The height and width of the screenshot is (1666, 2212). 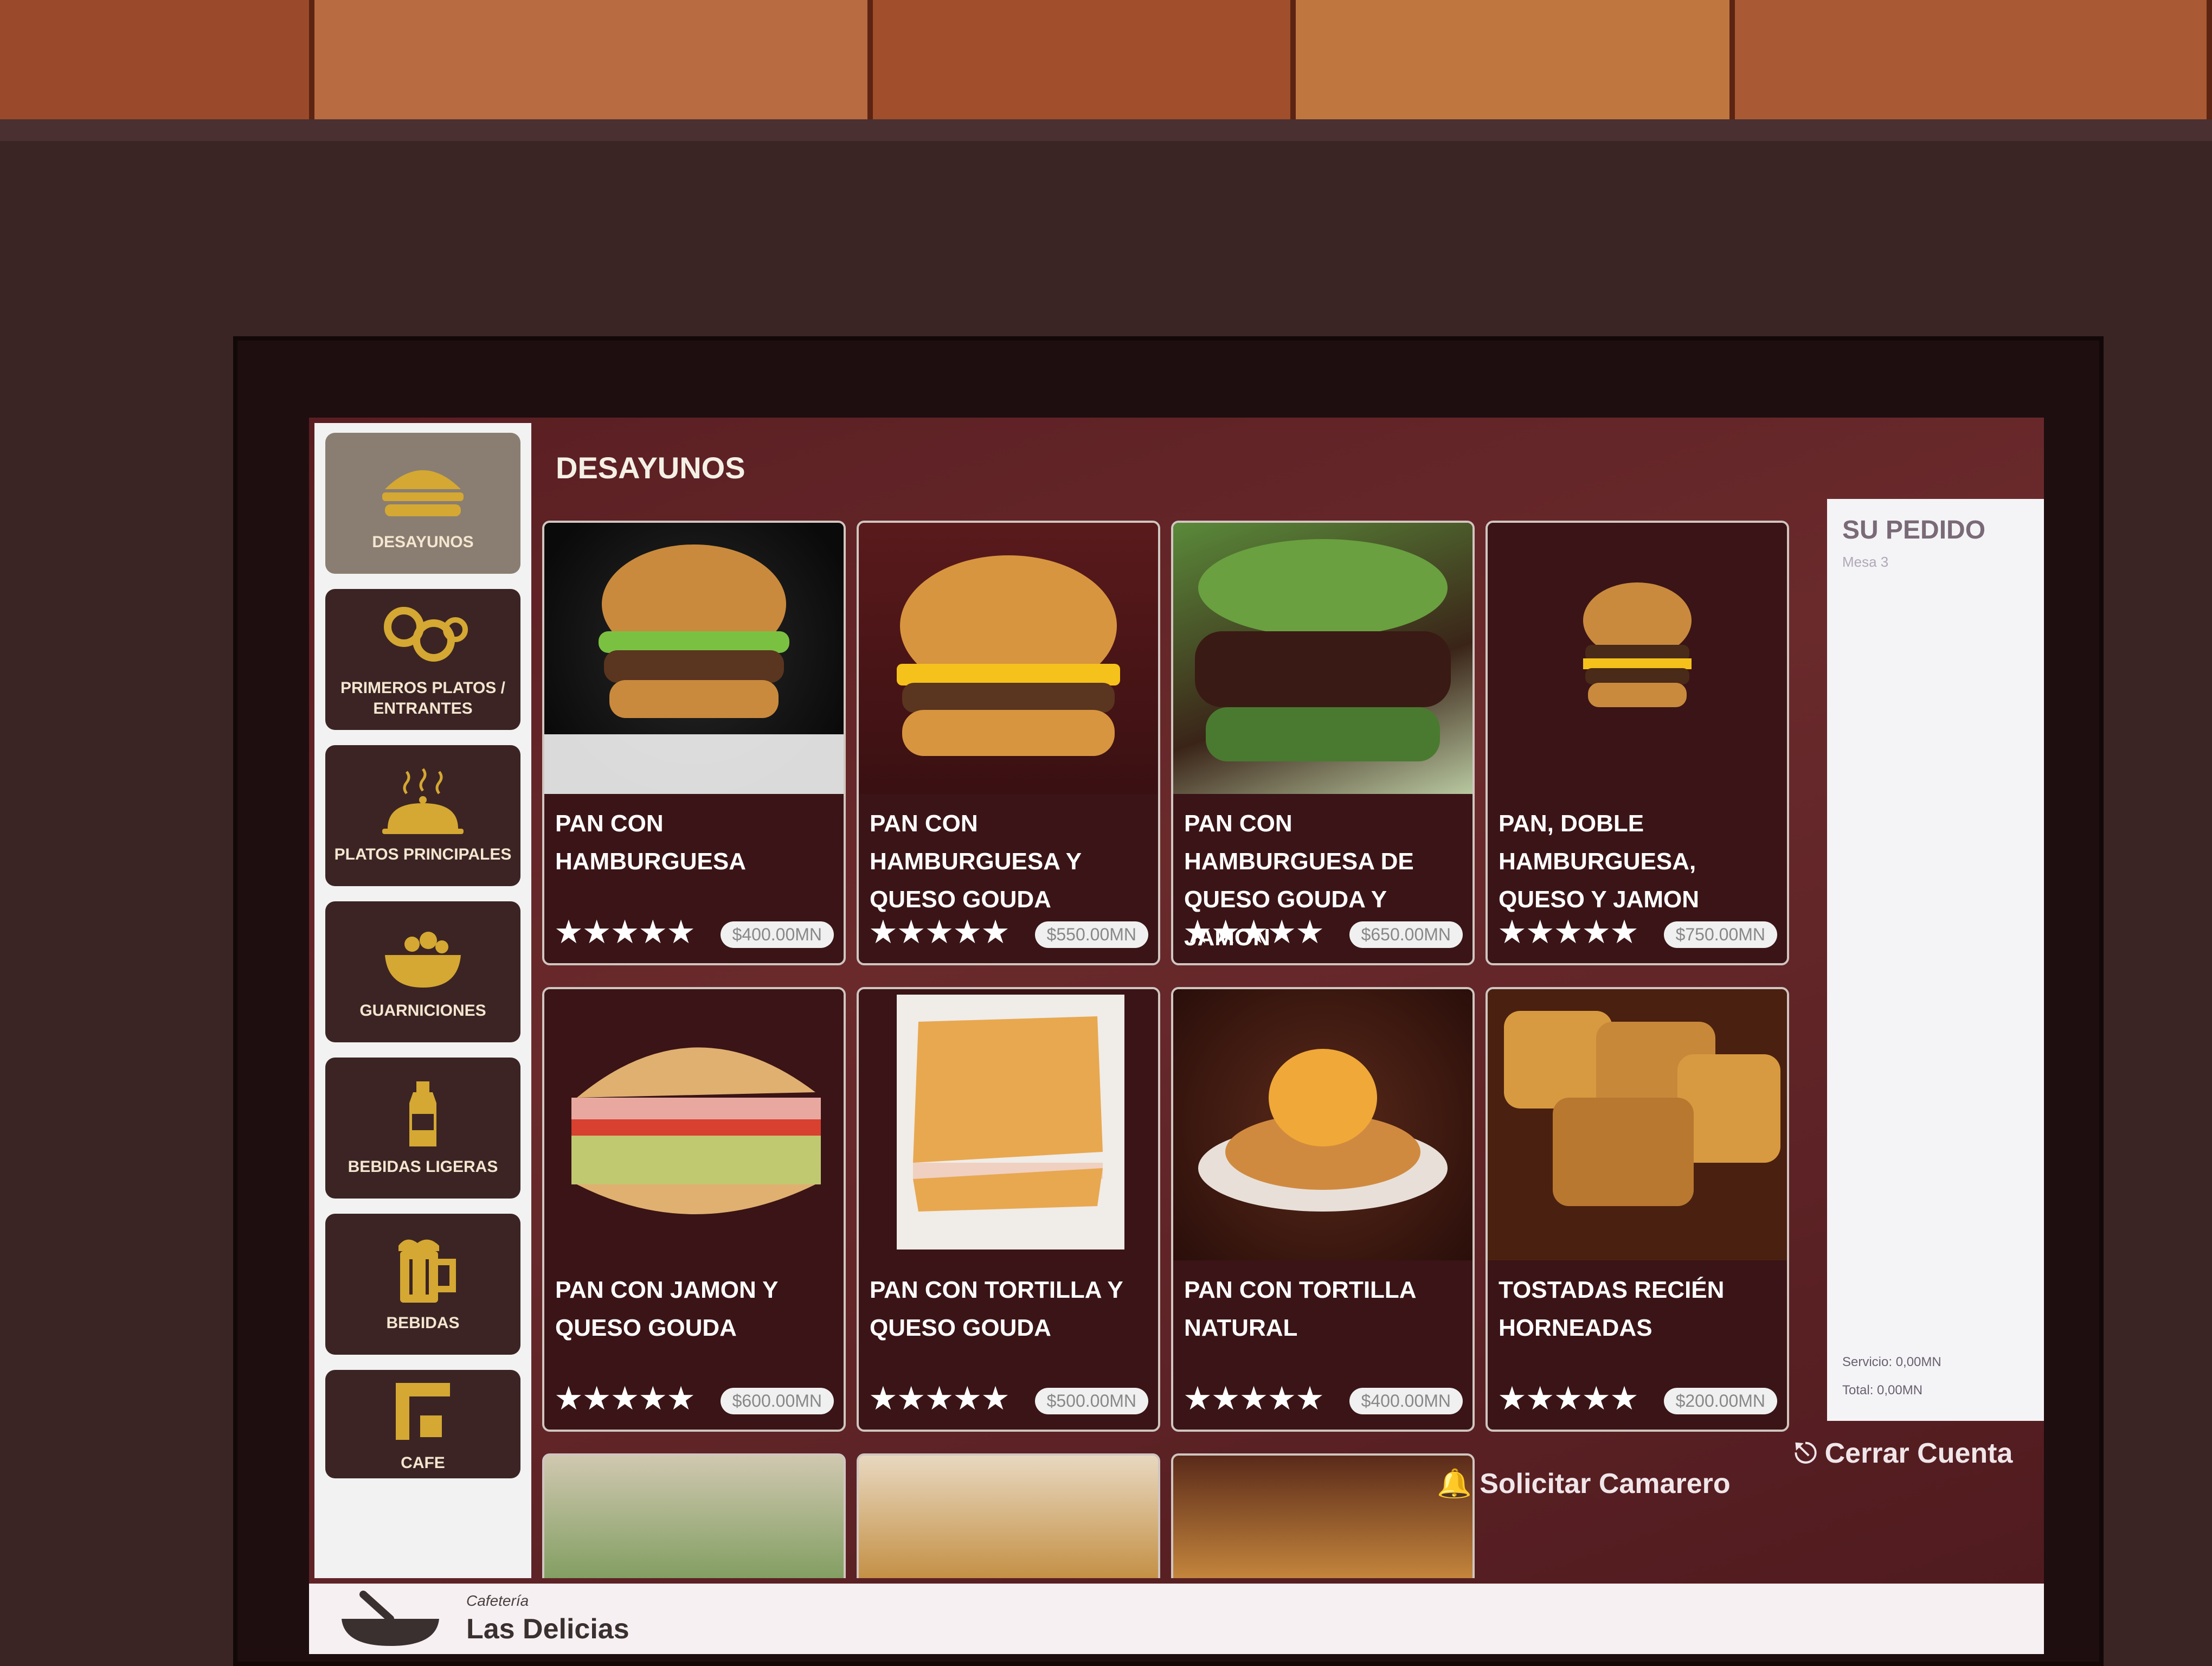 I want to click on grand-total: Total: 0,00MN, so click(x=1882, y=1390).